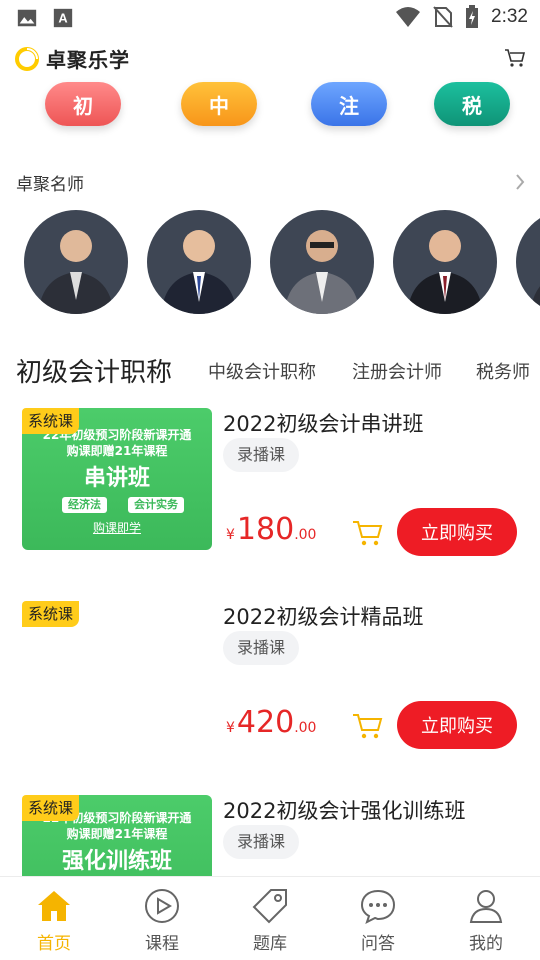 The image size is (540, 960). What do you see at coordinates (472, 104) in the screenshot?
I see `category-shui: 税` at bounding box center [472, 104].